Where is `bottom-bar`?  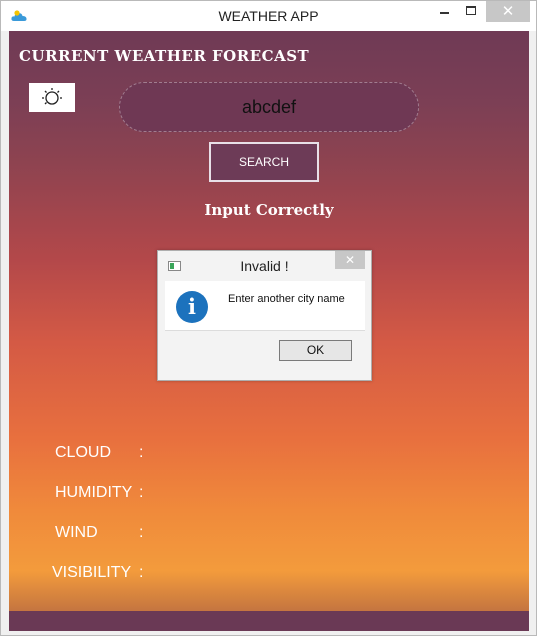
bottom-bar is located at coordinates (269, 621).